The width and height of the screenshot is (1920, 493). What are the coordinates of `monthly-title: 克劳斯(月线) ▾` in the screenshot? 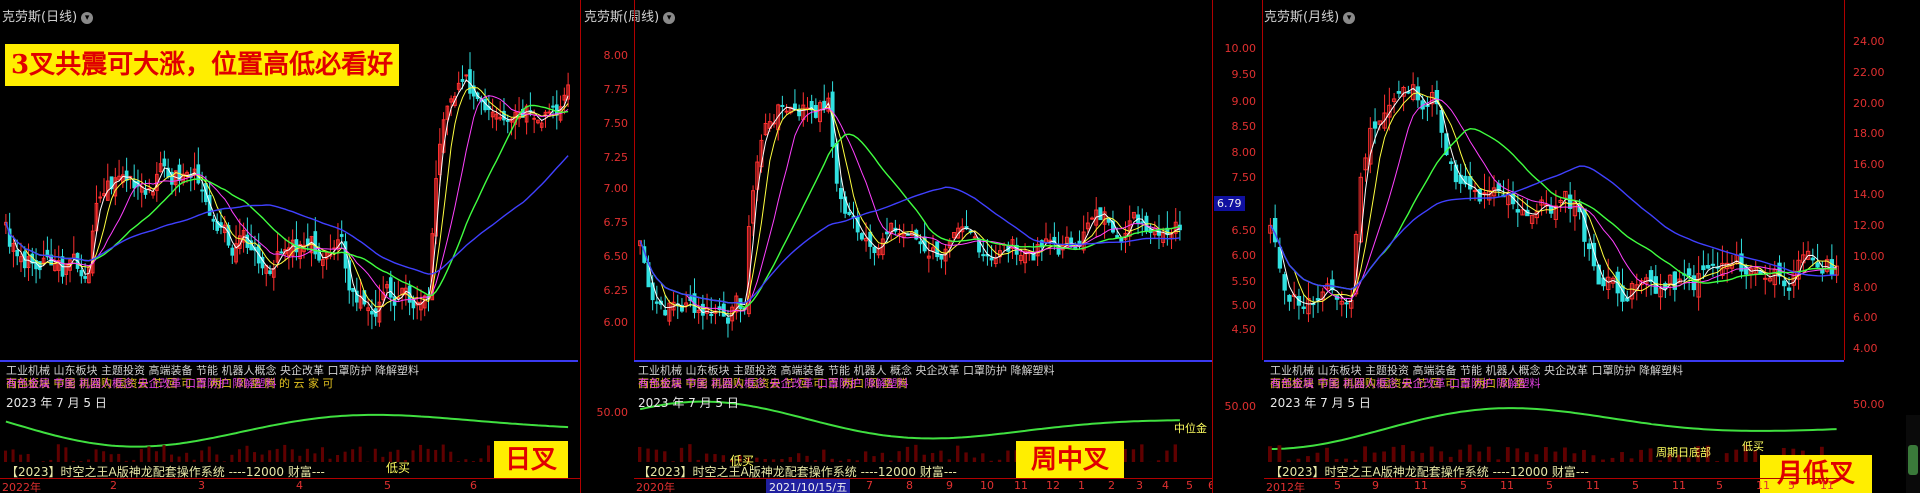 It's located at (1310, 15).